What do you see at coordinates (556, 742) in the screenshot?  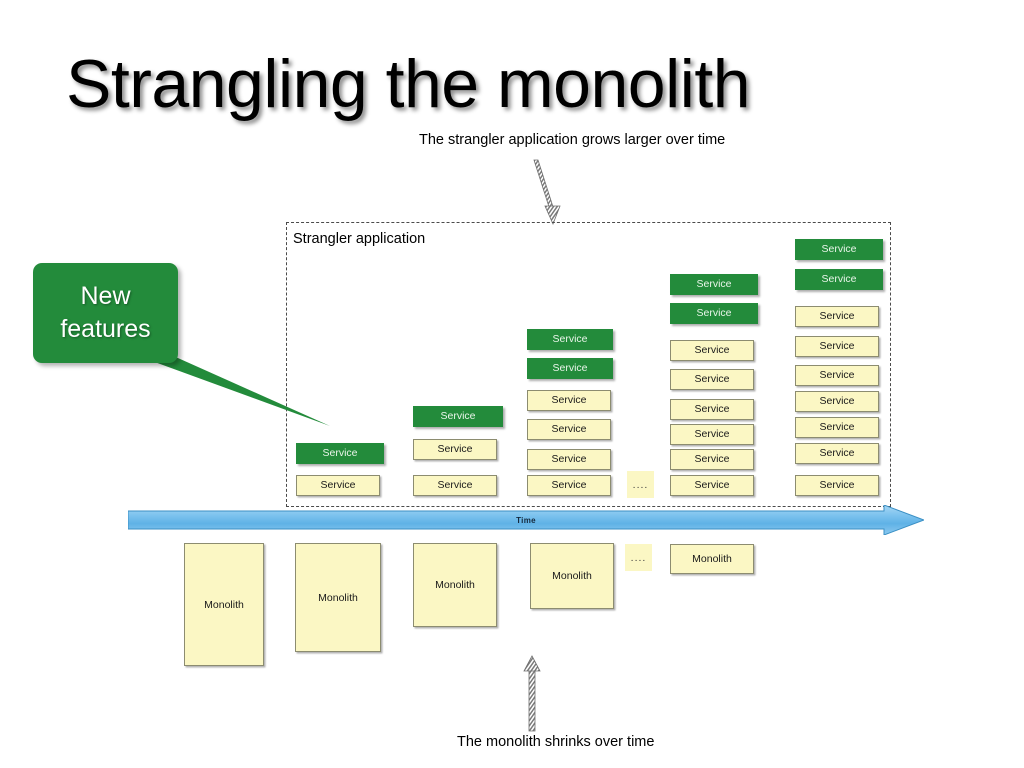 I see `annotation-bottom-label: The monolith shrinks over time` at bounding box center [556, 742].